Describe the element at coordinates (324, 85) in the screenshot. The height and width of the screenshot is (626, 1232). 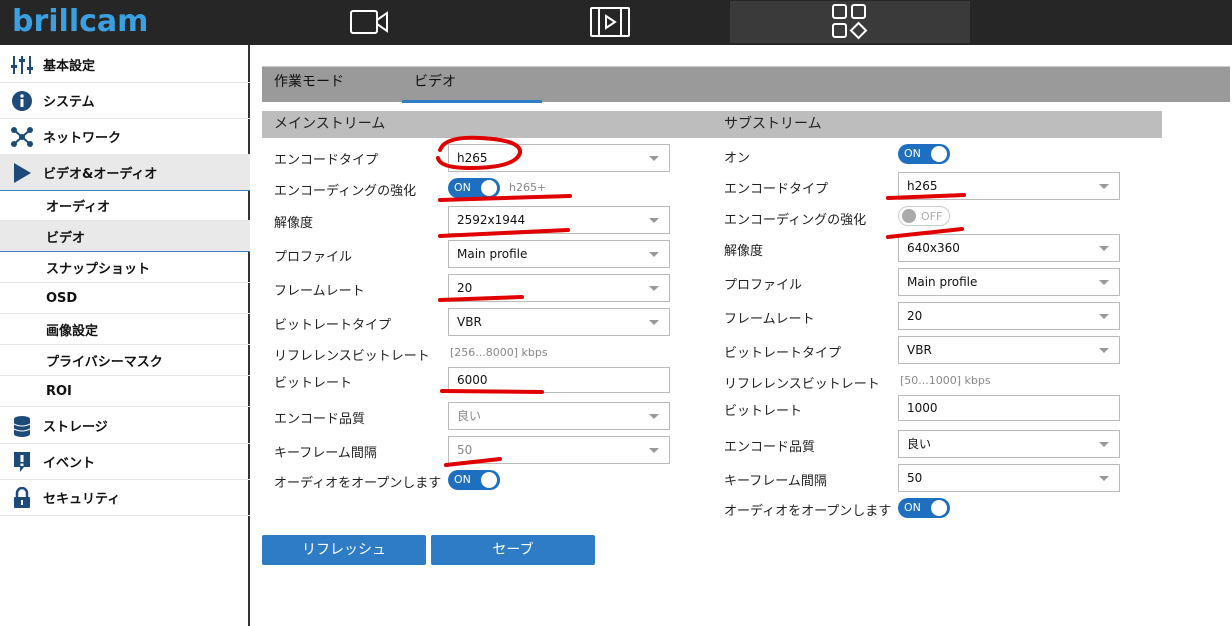
I see `tab-work-mode: 作業モード` at that location.